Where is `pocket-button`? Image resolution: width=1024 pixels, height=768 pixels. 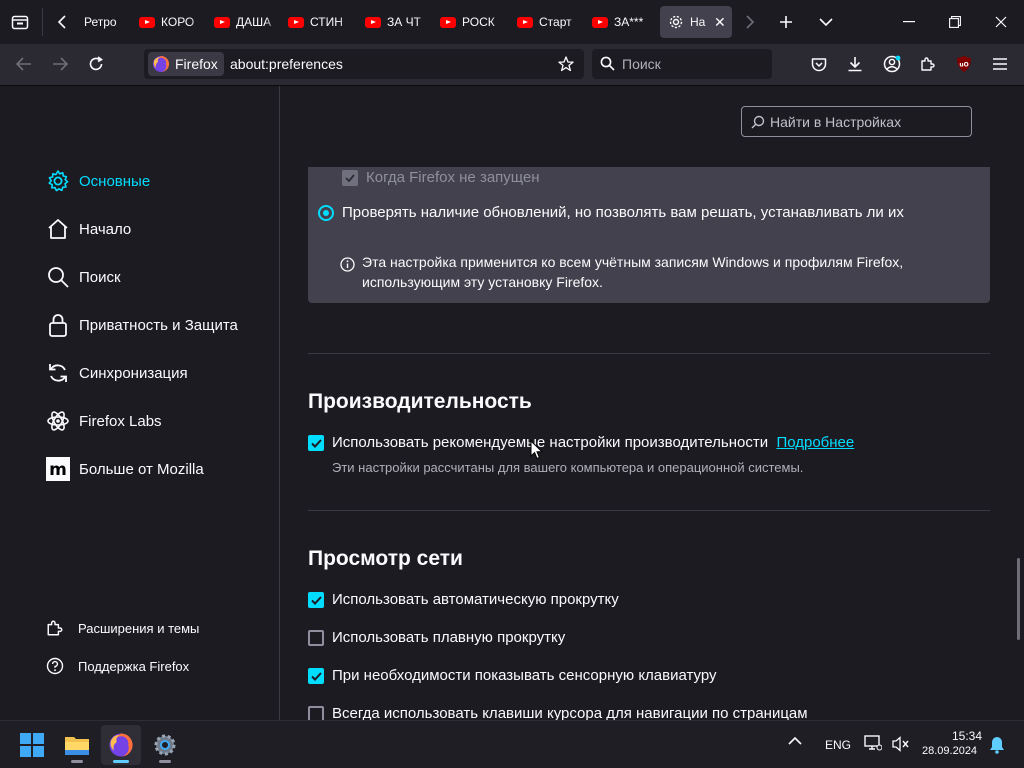 pocket-button is located at coordinates (819, 64).